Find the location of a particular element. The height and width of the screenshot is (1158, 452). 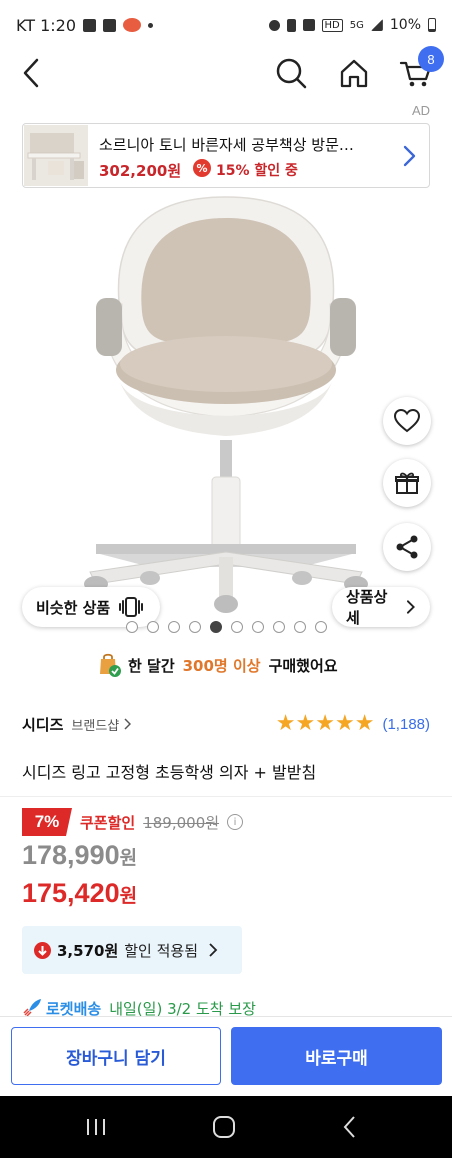

app-notification-icon is located at coordinates (132, 25).